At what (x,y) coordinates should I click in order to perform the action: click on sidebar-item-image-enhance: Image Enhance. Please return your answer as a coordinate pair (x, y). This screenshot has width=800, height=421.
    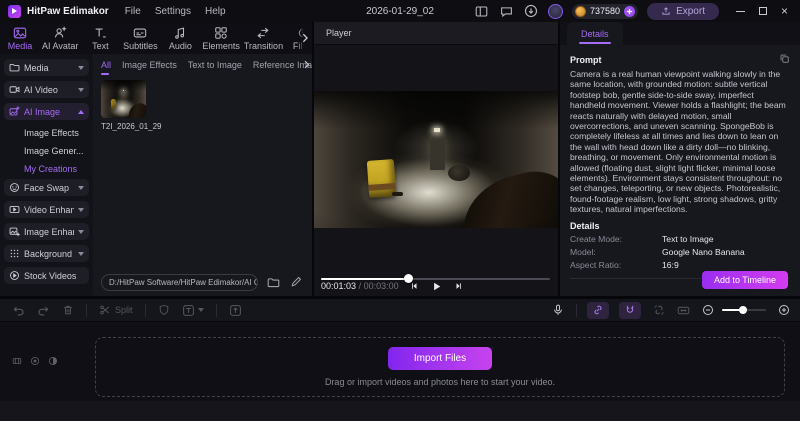
    Looking at the image, I should click on (46, 231).